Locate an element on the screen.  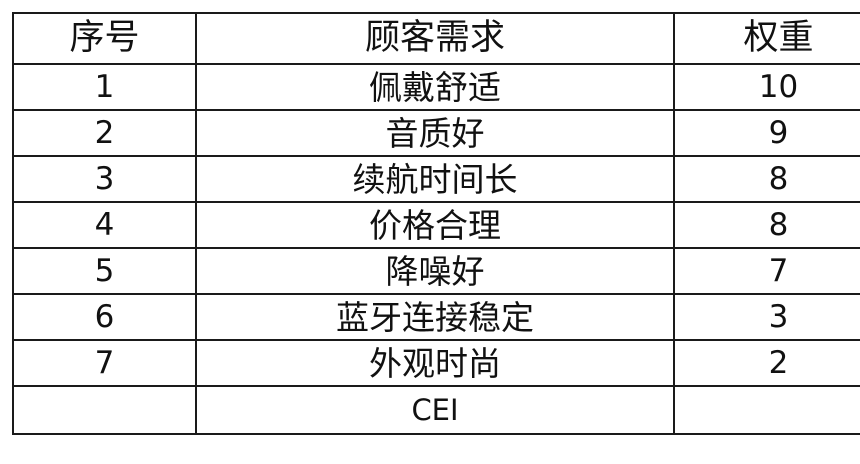
row-requirement: 蓝牙连接稳定 is located at coordinates (435, 317).